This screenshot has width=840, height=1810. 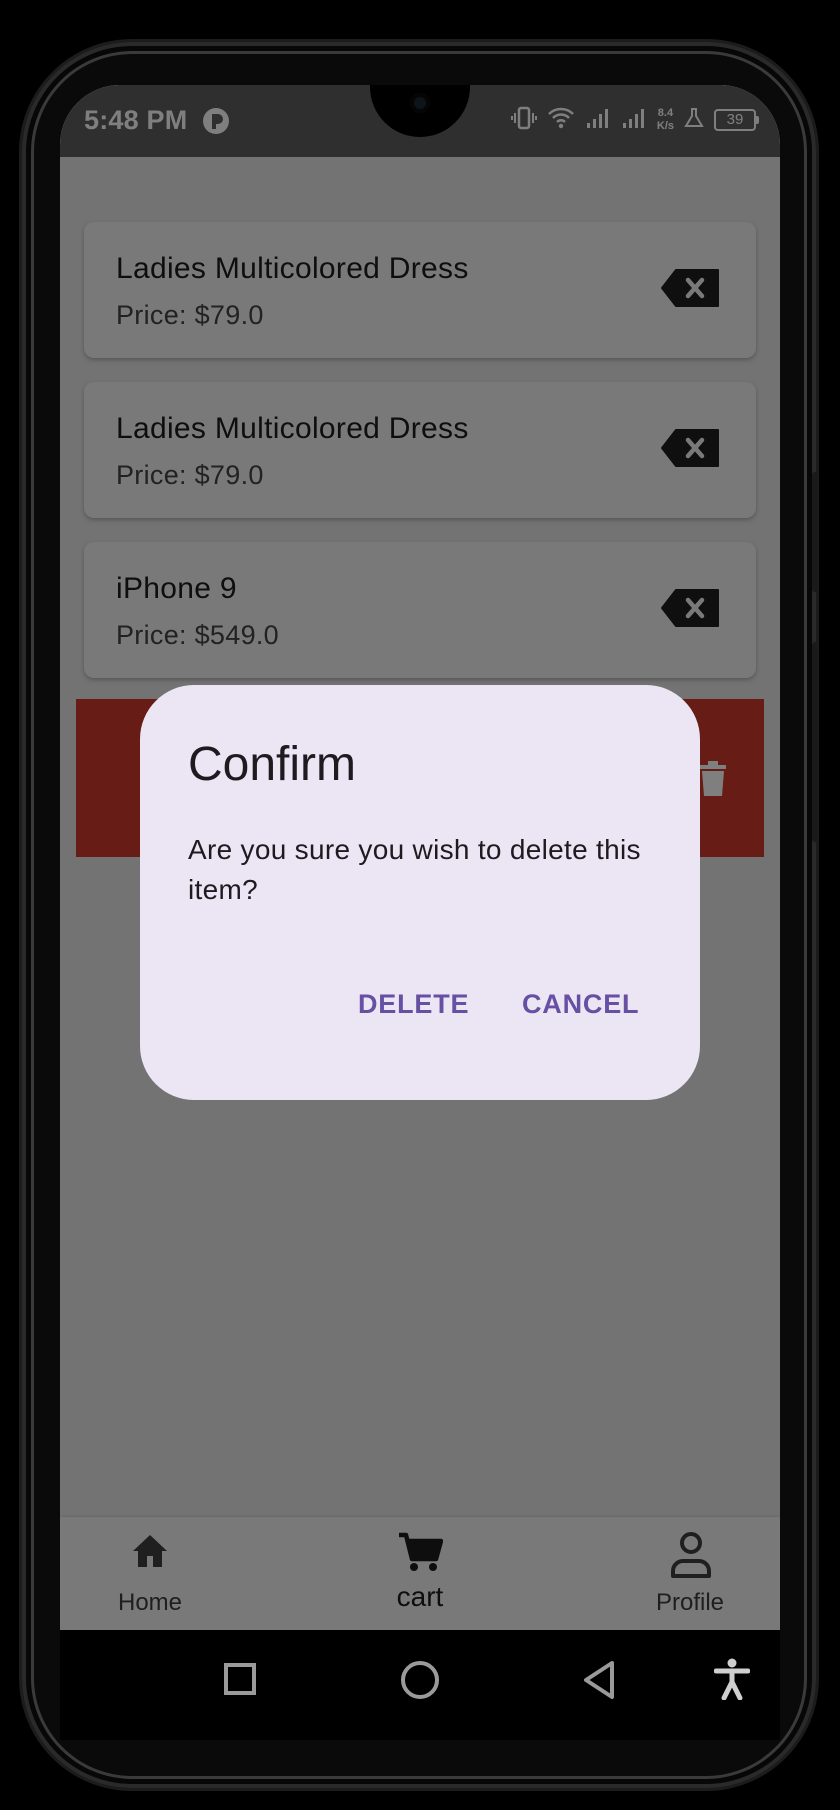 I want to click on volume-button, so click(x=815, y=532).